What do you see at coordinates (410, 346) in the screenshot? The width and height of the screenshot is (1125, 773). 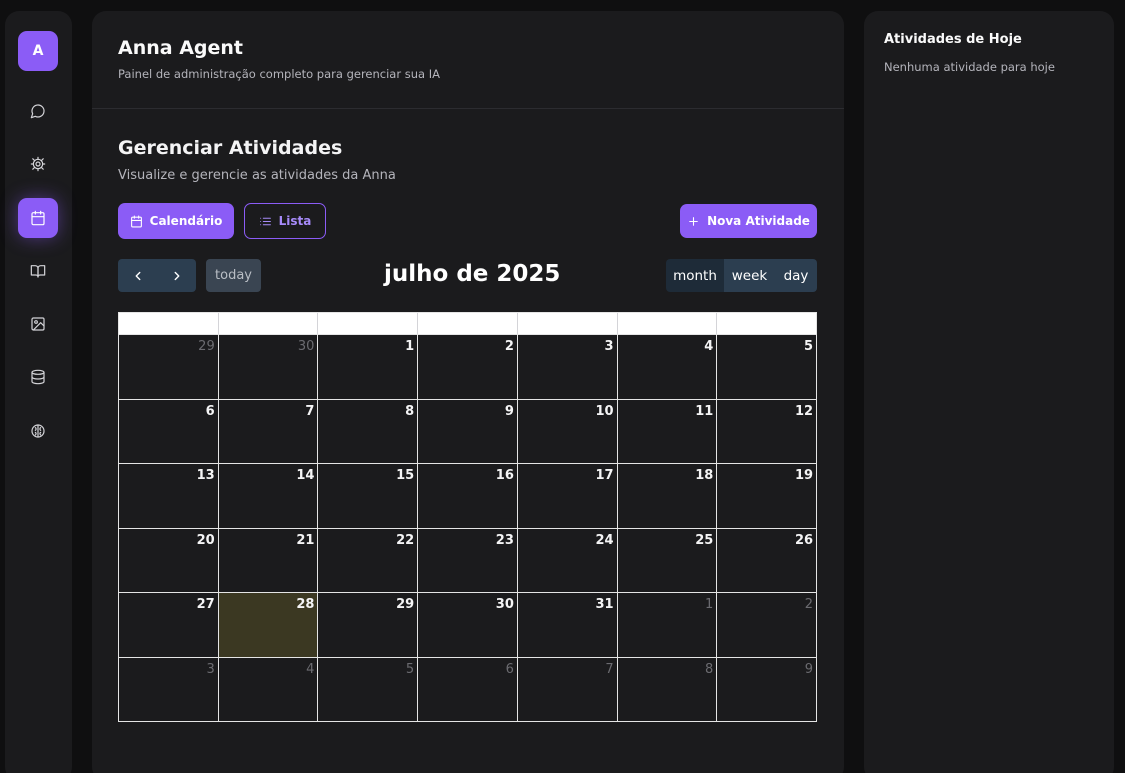 I see `day-number: 1` at bounding box center [410, 346].